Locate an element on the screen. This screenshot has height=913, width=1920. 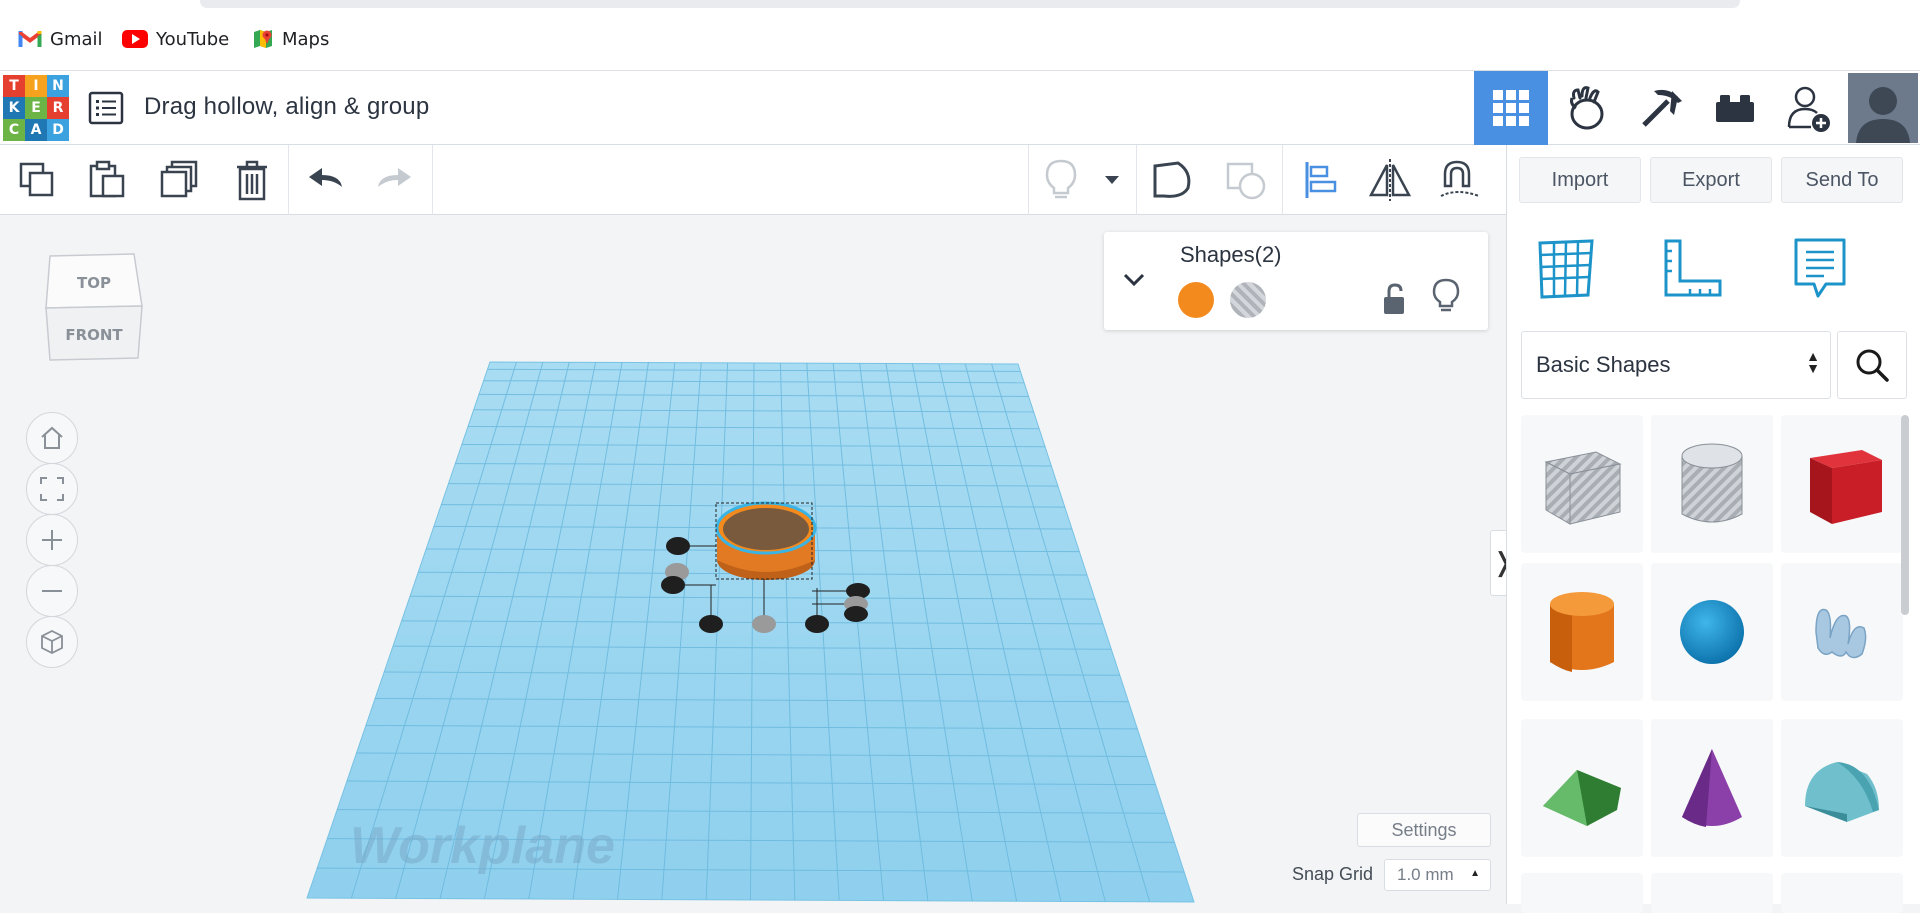
plus-icon is located at coordinates (52, 540).